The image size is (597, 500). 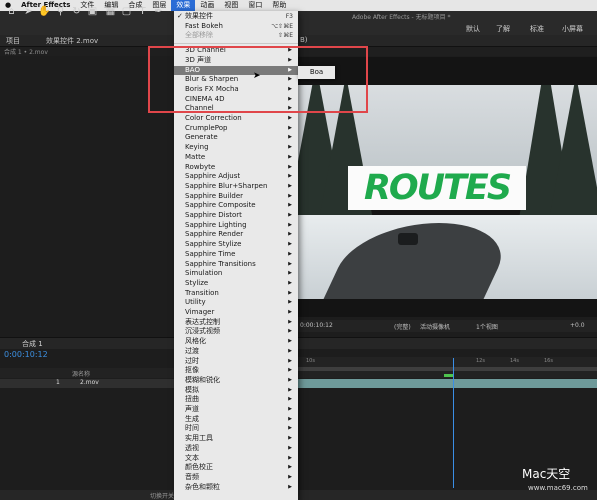 I want to click on menu-item-44: 实用工具 ▶, so click(x=236, y=439).